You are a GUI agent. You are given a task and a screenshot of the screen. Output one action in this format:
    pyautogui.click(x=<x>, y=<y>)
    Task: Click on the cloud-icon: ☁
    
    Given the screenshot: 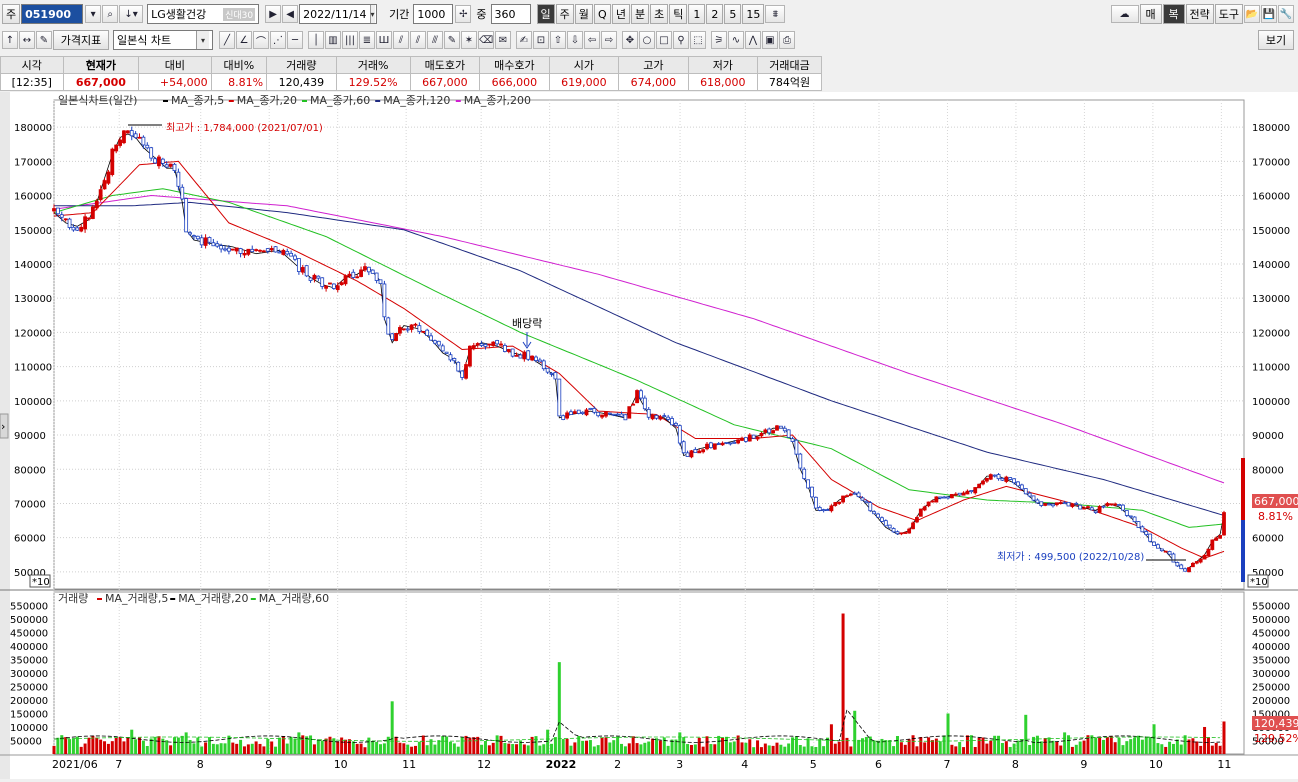 What is the action you would take?
    pyautogui.click(x=1124, y=14)
    